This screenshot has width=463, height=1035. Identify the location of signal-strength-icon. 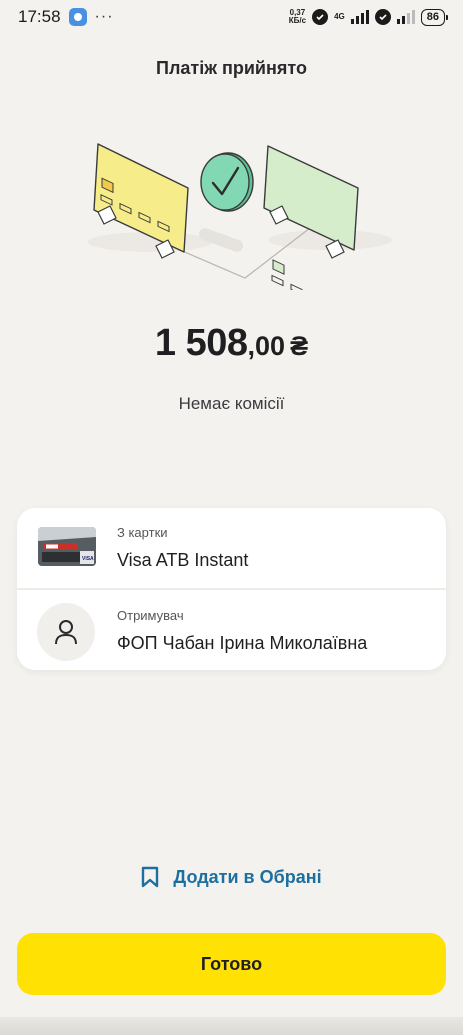
(359, 17).